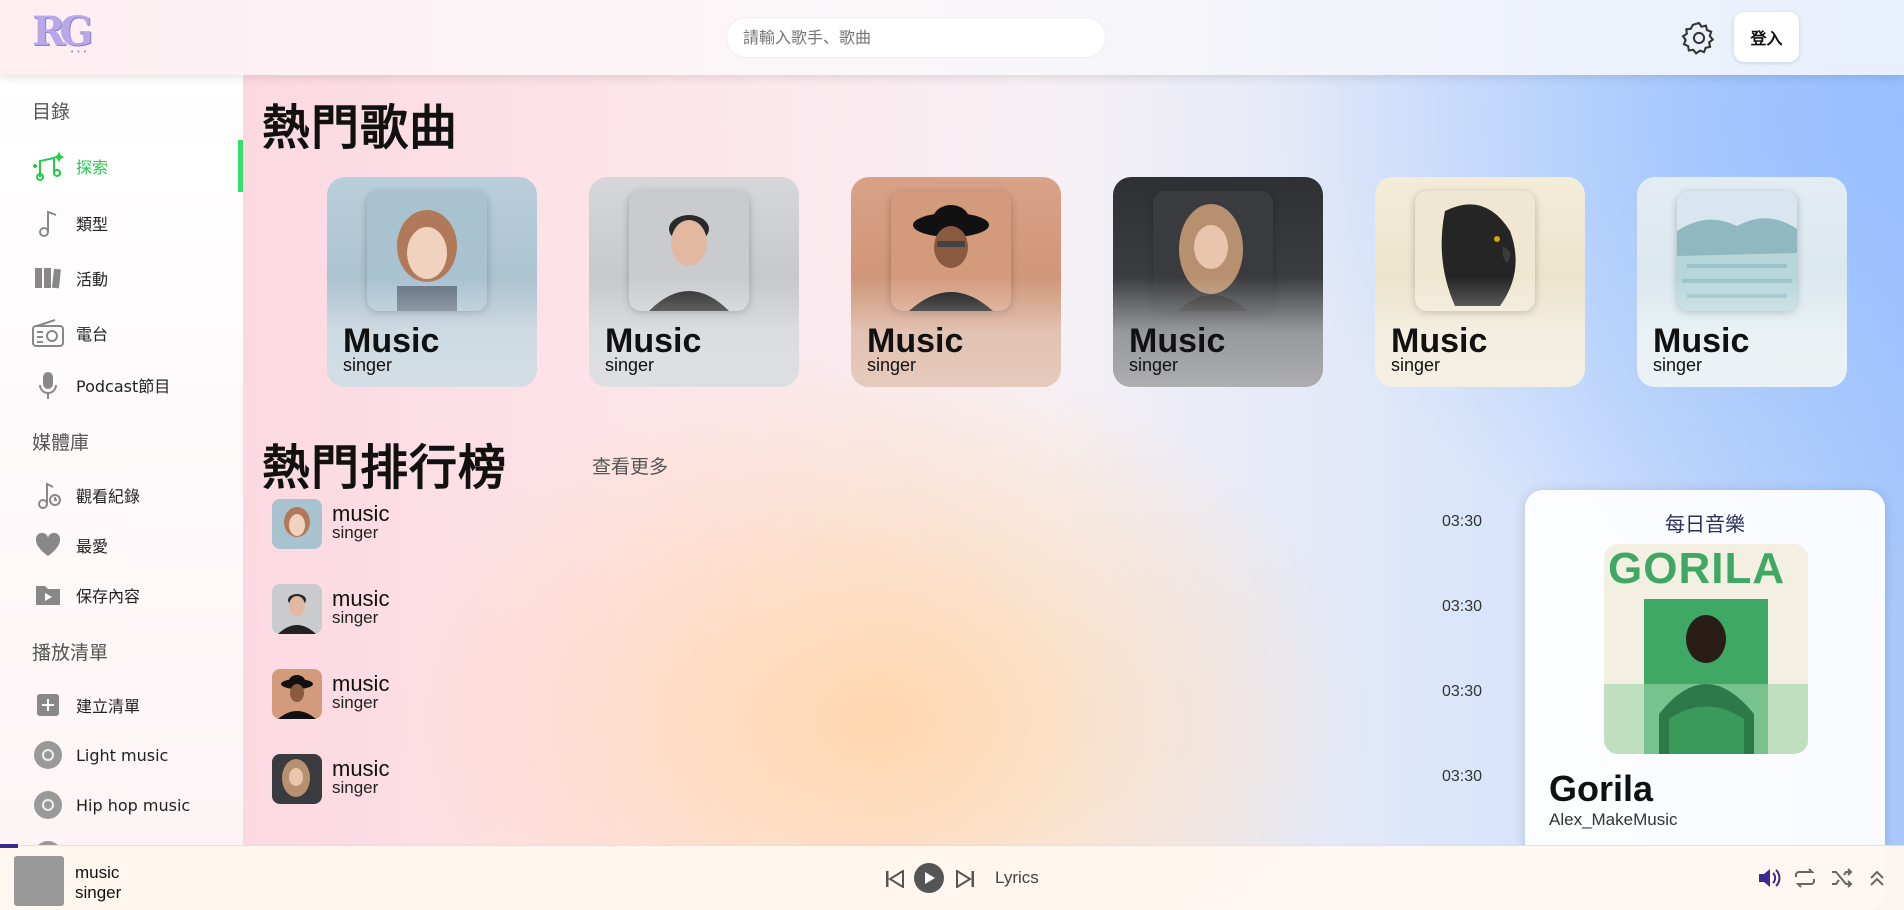  I want to click on sidebar-item-radio: 電台, so click(121, 333).